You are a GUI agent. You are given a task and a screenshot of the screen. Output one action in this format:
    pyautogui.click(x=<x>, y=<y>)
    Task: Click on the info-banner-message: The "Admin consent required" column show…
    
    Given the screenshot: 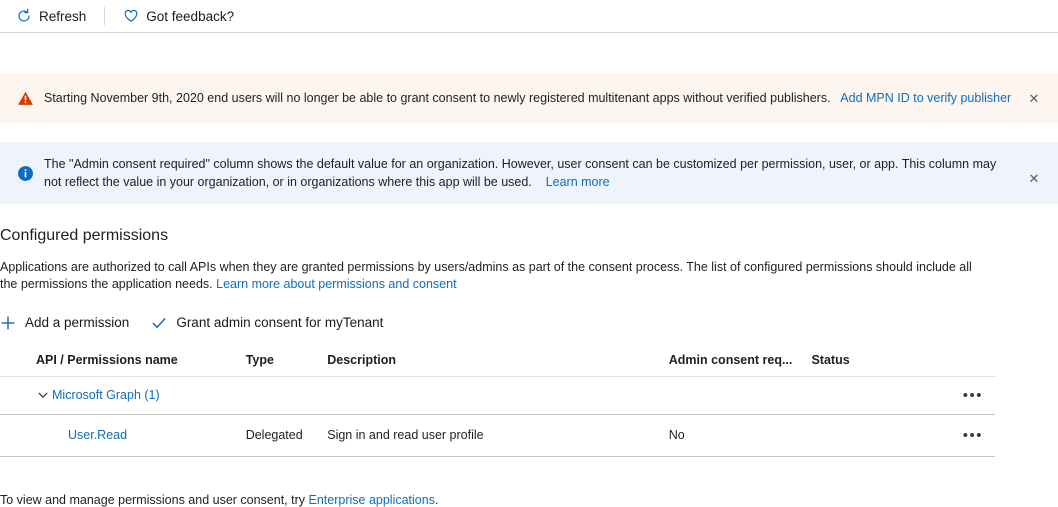 What is the action you would take?
    pyautogui.click(x=520, y=172)
    